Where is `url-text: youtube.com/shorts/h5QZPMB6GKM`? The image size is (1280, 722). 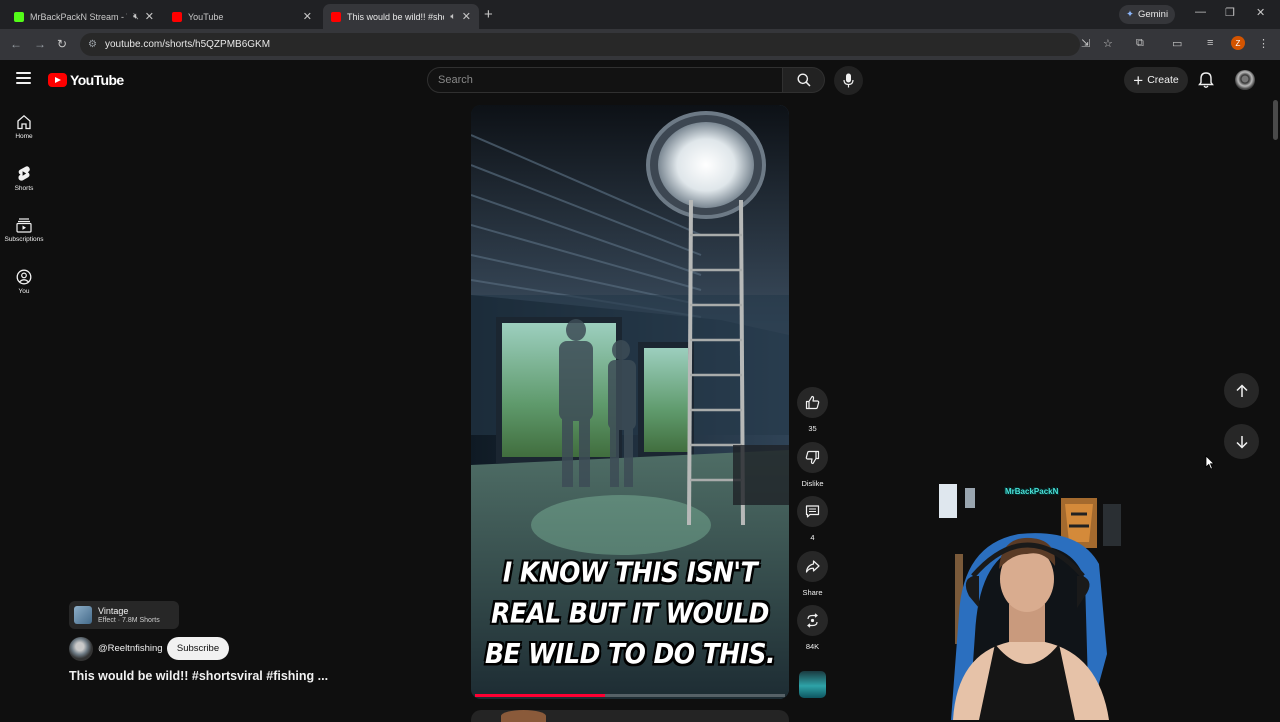 url-text: youtube.com/shorts/h5QZPMB6GKM is located at coordinates (187, 44).